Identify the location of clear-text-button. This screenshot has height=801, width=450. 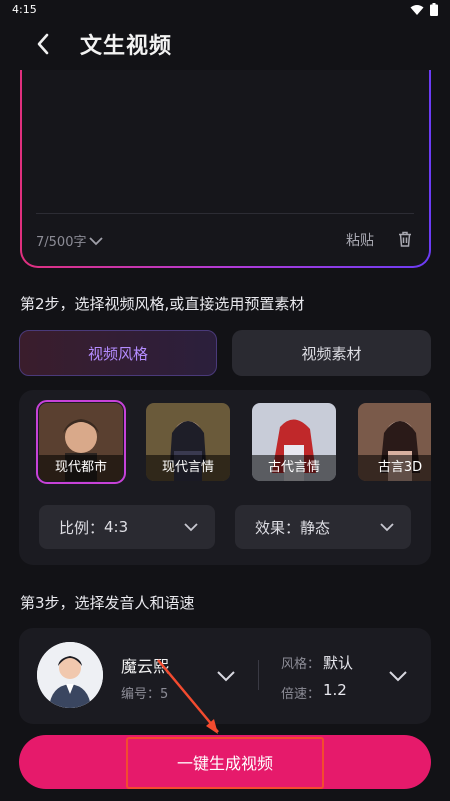
(405, 239).